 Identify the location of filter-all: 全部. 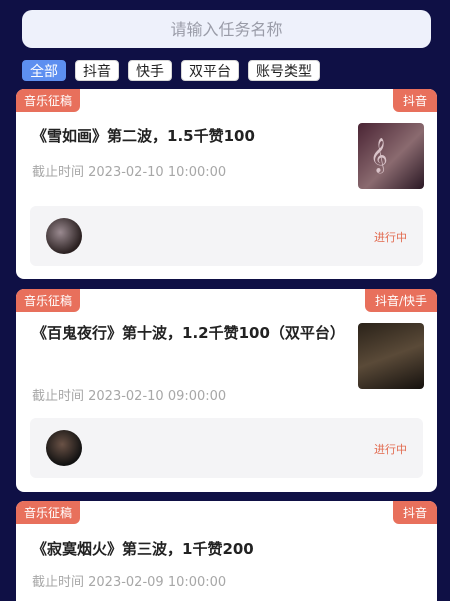
(44, 70).